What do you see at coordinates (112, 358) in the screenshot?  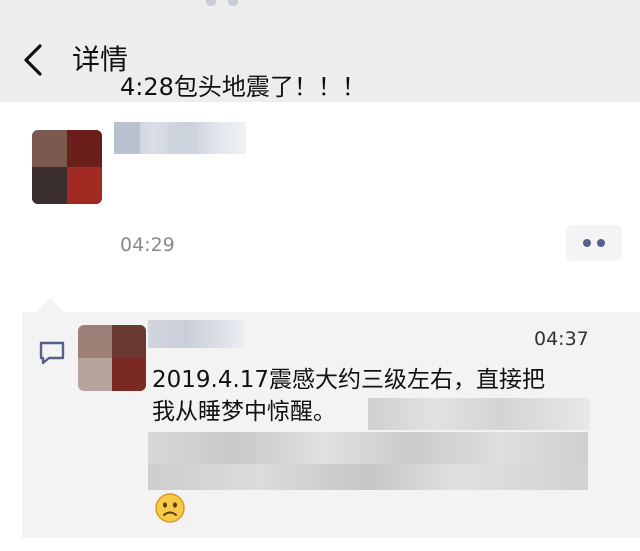 I see `comment-avatar` at bounding box center [112, 358].